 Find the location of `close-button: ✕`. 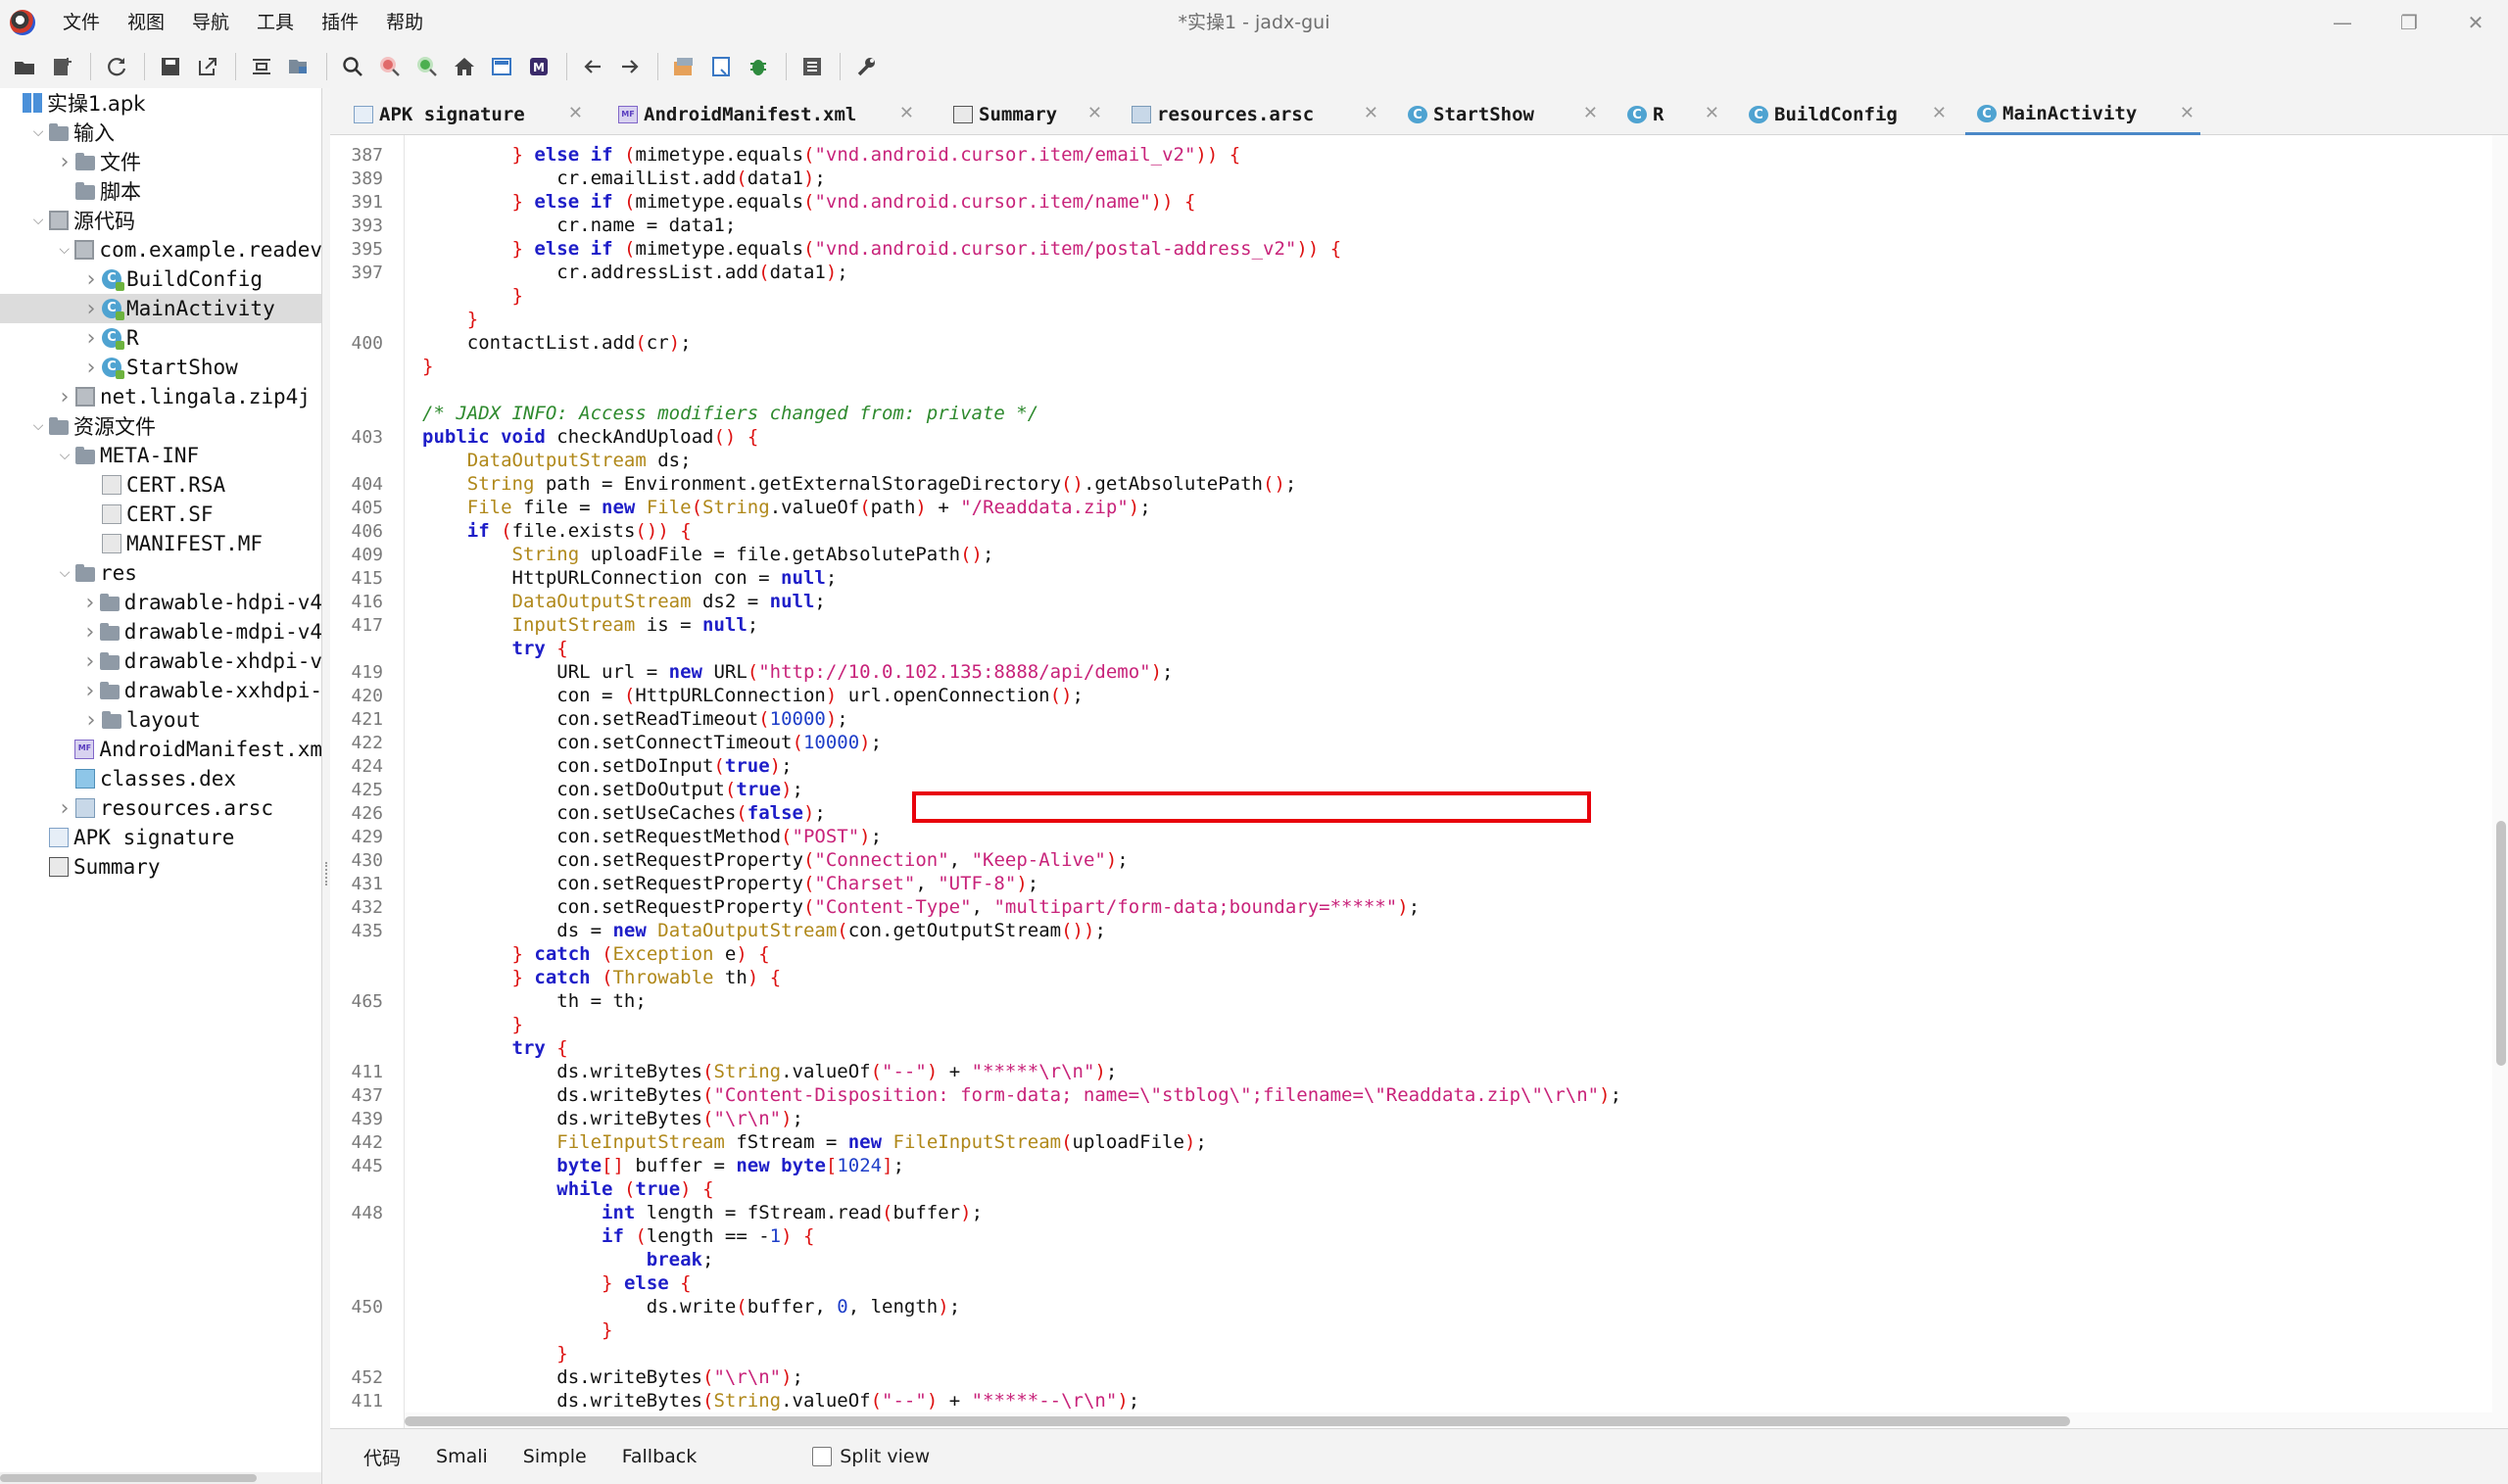

close-button: ✕ is located at coordinates (2475, 22).